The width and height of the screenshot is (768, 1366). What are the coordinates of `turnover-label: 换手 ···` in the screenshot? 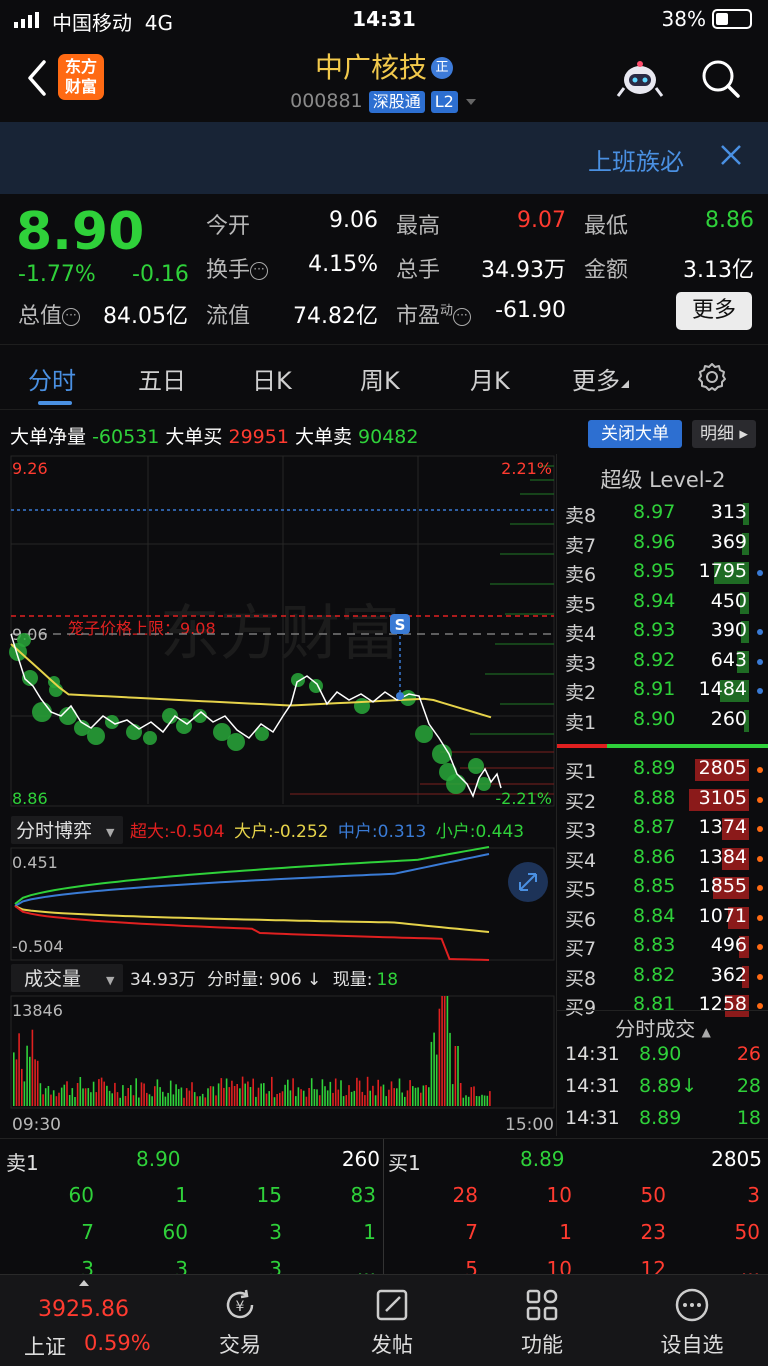 It's located at (237, 268).